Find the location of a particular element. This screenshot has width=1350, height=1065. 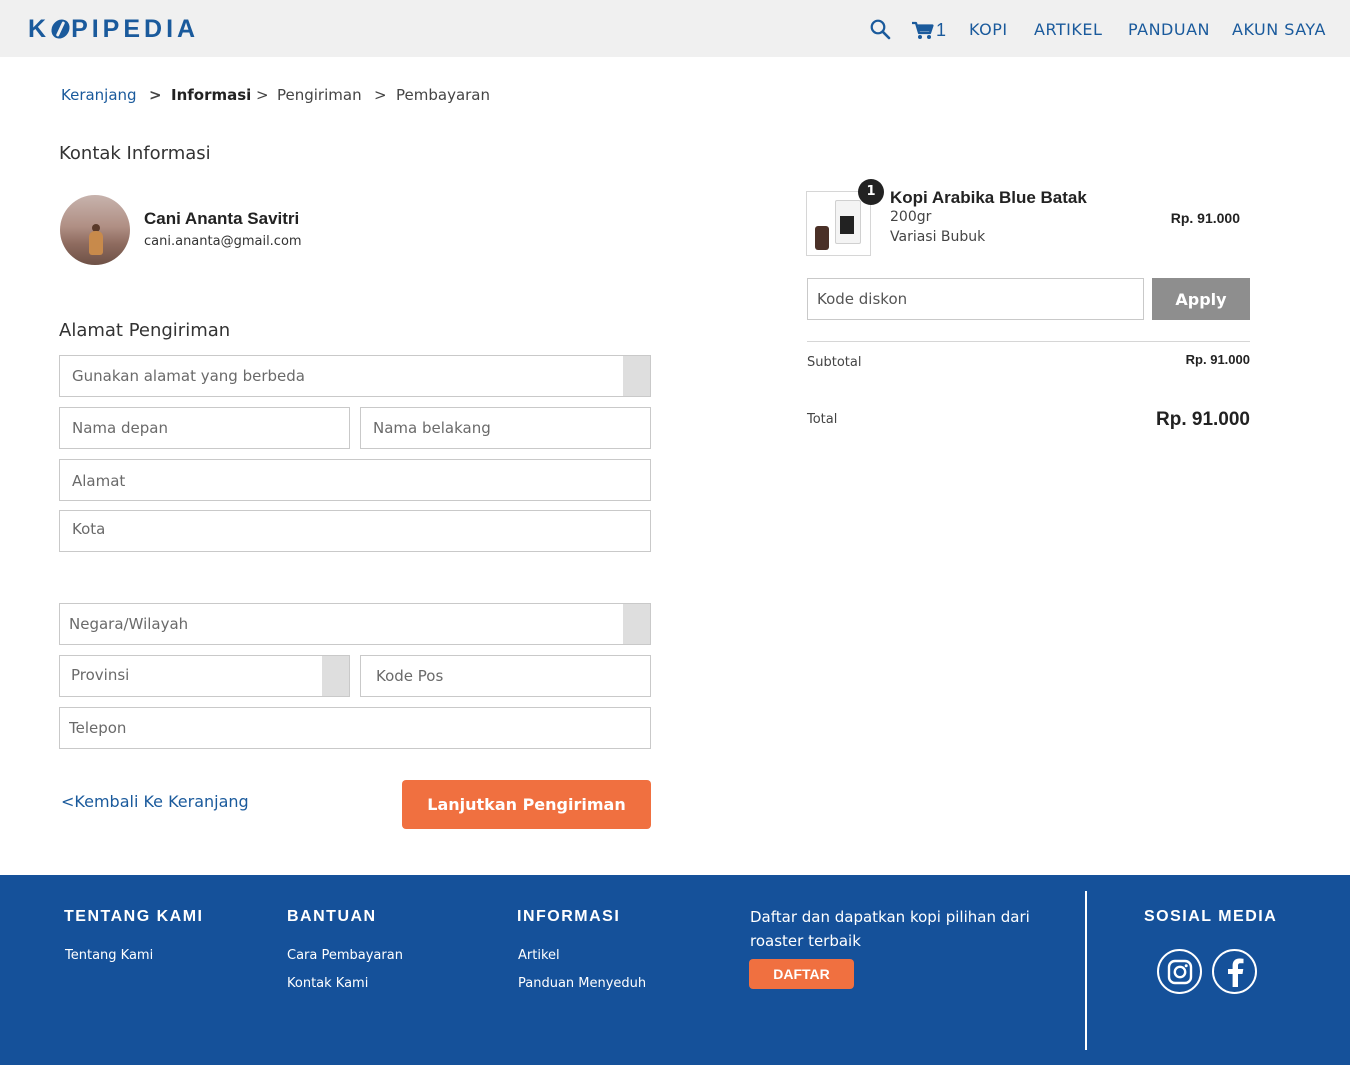

phone-field is located at coordinates (355, 728).